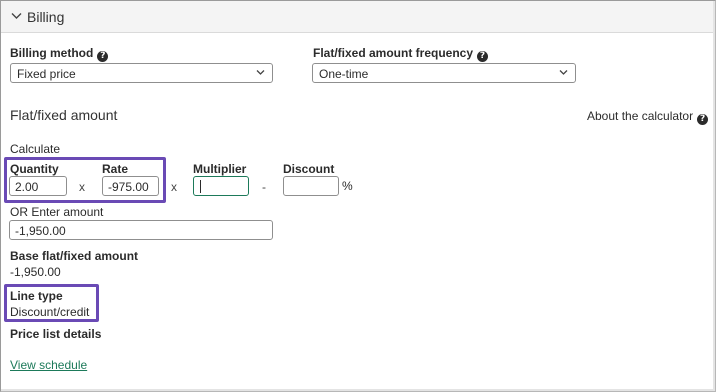 The image size is (716, 392). Describe the element at coordinates (347, 186) in the screenshot. I see `percent-sign: %` at that location.